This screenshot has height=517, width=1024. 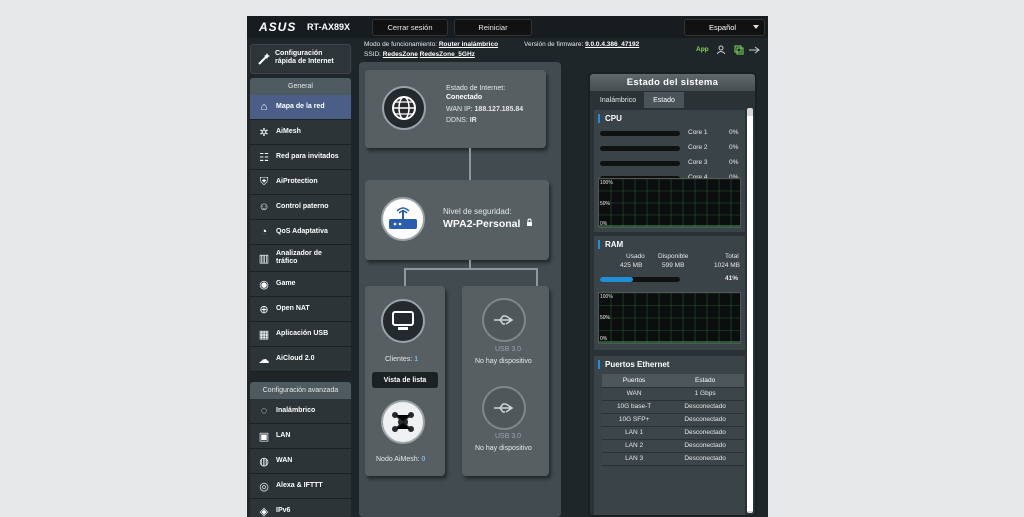 I want to click on ssid-label: SSID:, so click(x=372, y=54).